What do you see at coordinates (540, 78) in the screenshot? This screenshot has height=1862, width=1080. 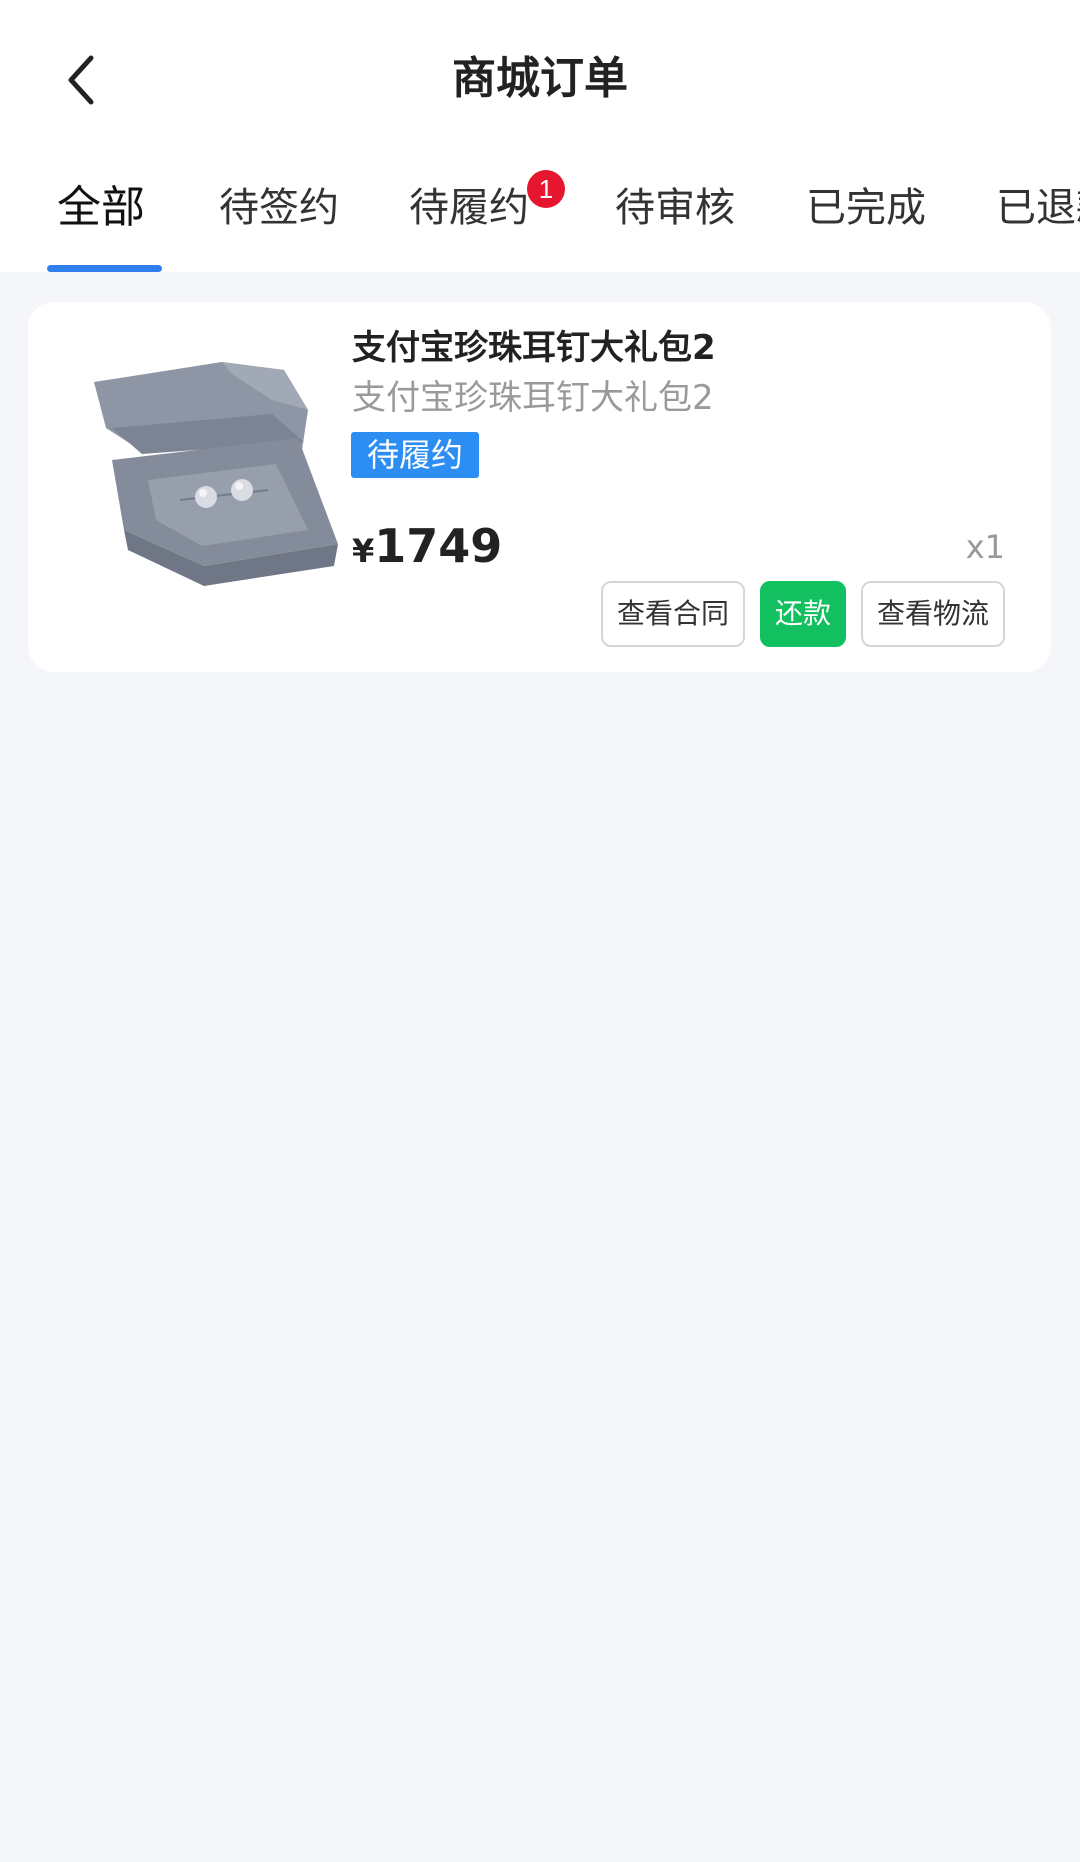 I see `page-title: 商城订单` at bounding box center [540, 78].